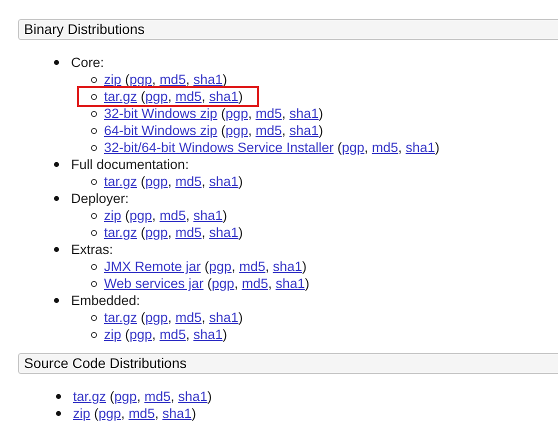 This screenshot has width=558, height=434. Describe the element at coordinates (154, 283) in the screenshot. I see `download-link: Web services jar` at that location.